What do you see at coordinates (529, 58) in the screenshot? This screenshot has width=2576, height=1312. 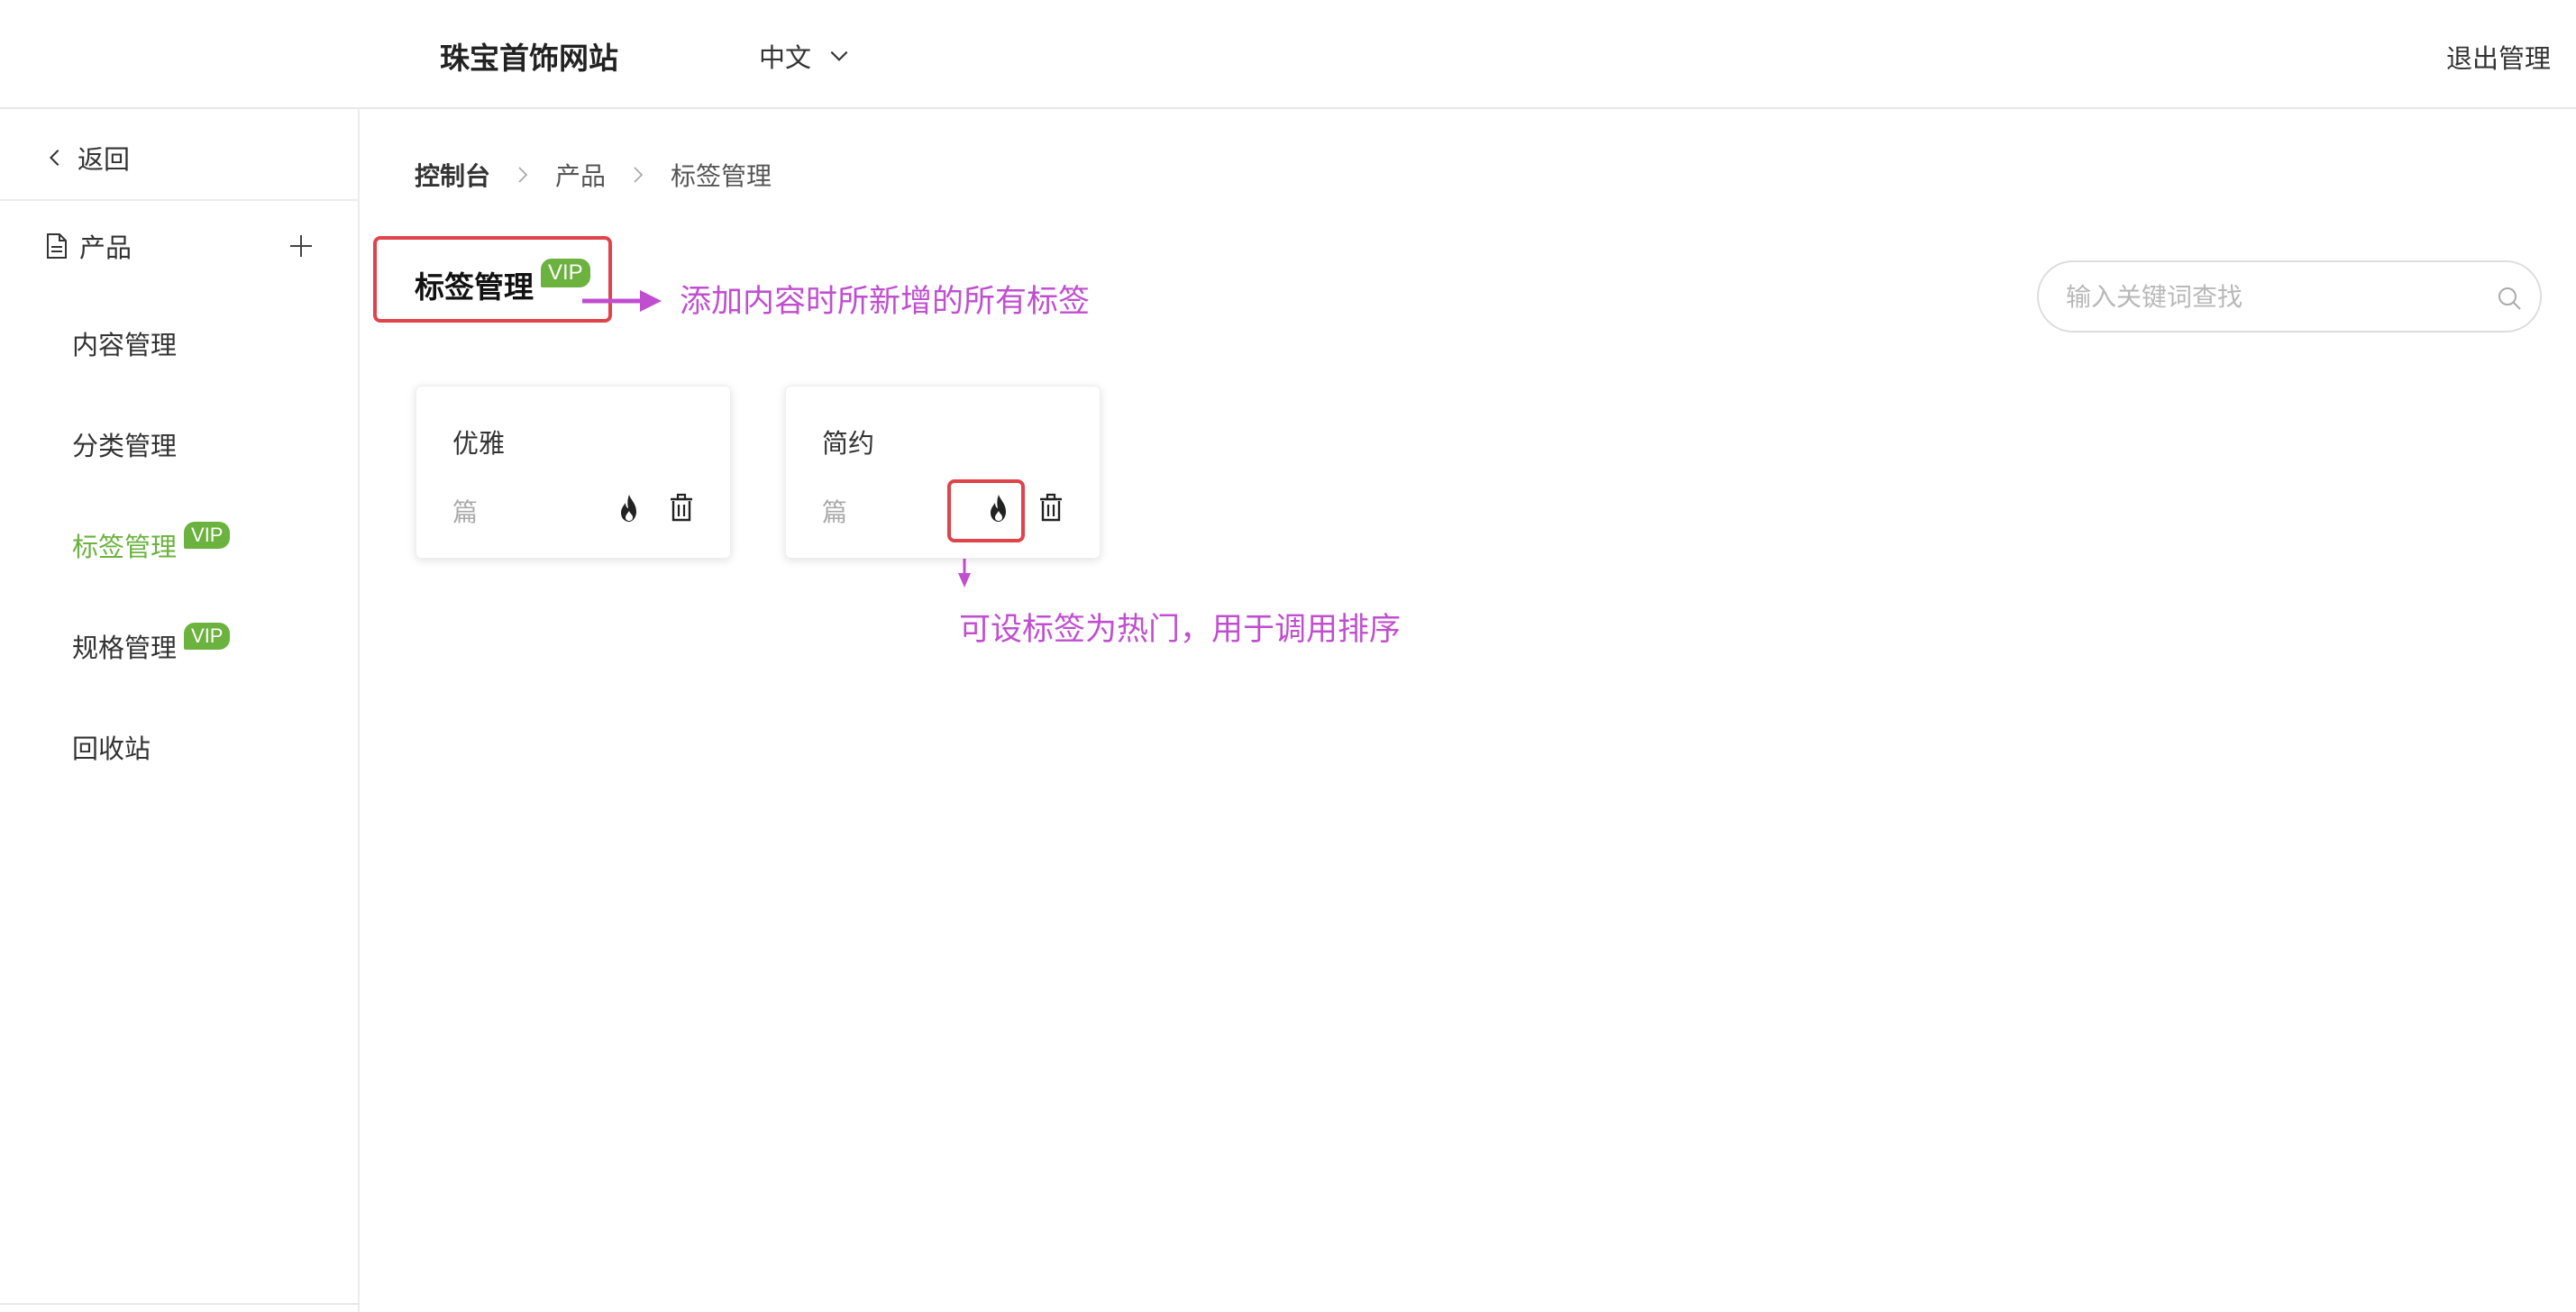 I see `site-title: 珠宝首饰网站` at bounding box center [529, 58].